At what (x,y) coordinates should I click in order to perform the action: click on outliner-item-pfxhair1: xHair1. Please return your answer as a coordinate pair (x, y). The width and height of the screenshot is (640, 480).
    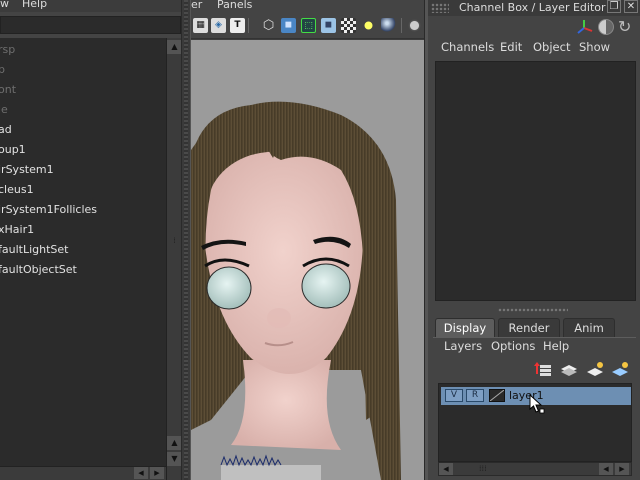
    Looking at the image, I should click on (17, 230).